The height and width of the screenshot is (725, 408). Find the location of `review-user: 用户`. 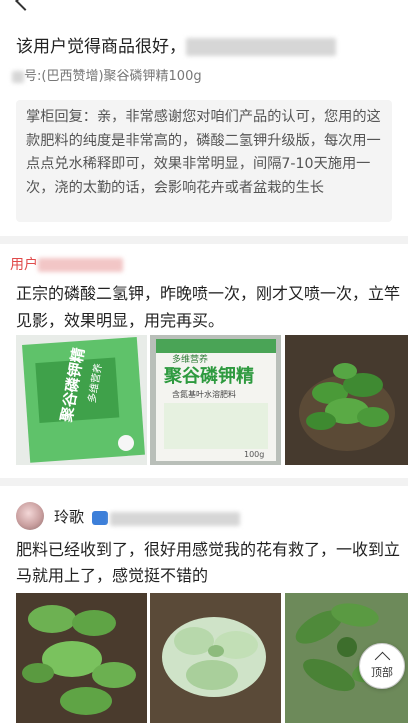

review-user: 用户 is located at coordinates (66, 264).